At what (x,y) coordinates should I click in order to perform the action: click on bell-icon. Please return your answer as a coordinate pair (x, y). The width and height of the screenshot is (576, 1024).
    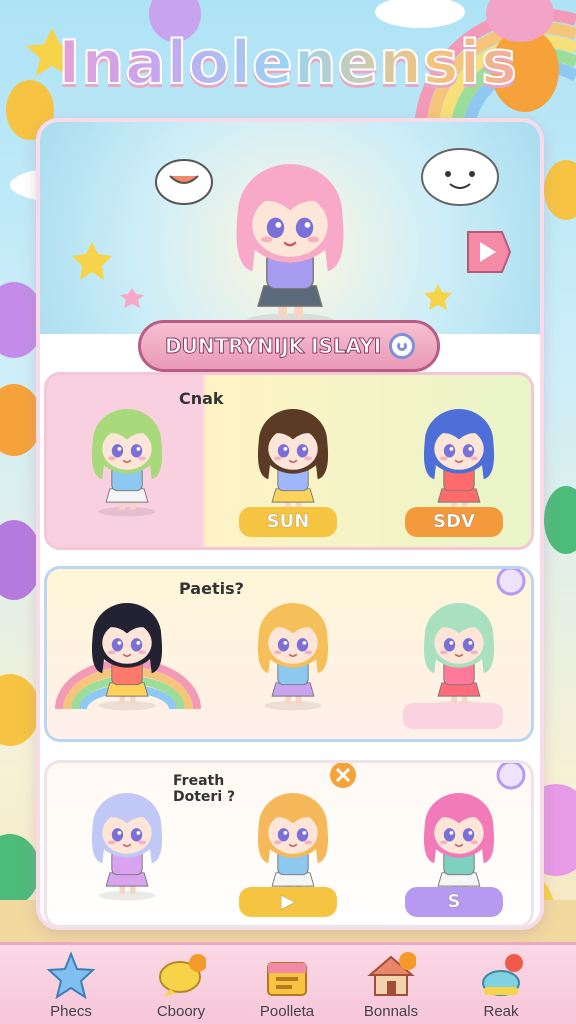
    Looking at the image, I should click on (502, 975).